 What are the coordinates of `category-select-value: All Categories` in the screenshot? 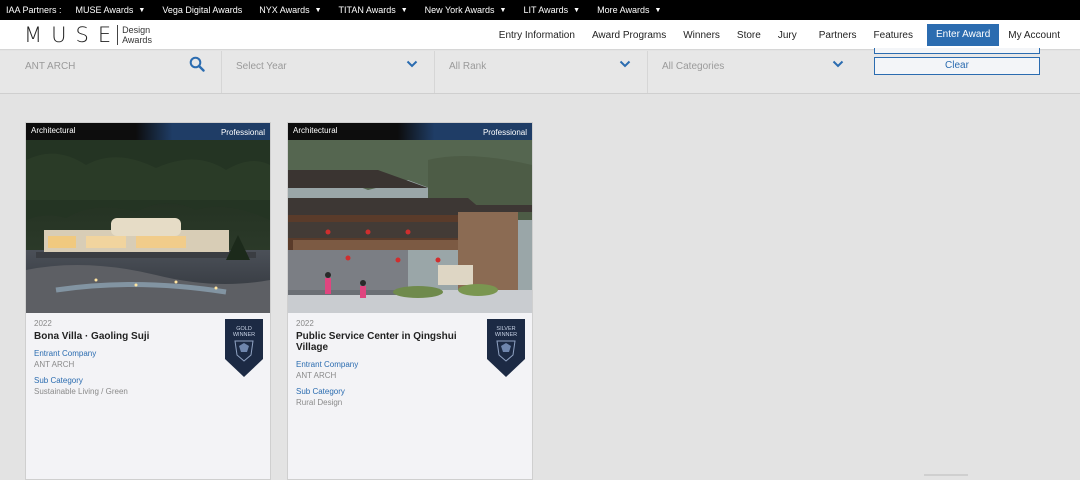 It's located at (693, 66).